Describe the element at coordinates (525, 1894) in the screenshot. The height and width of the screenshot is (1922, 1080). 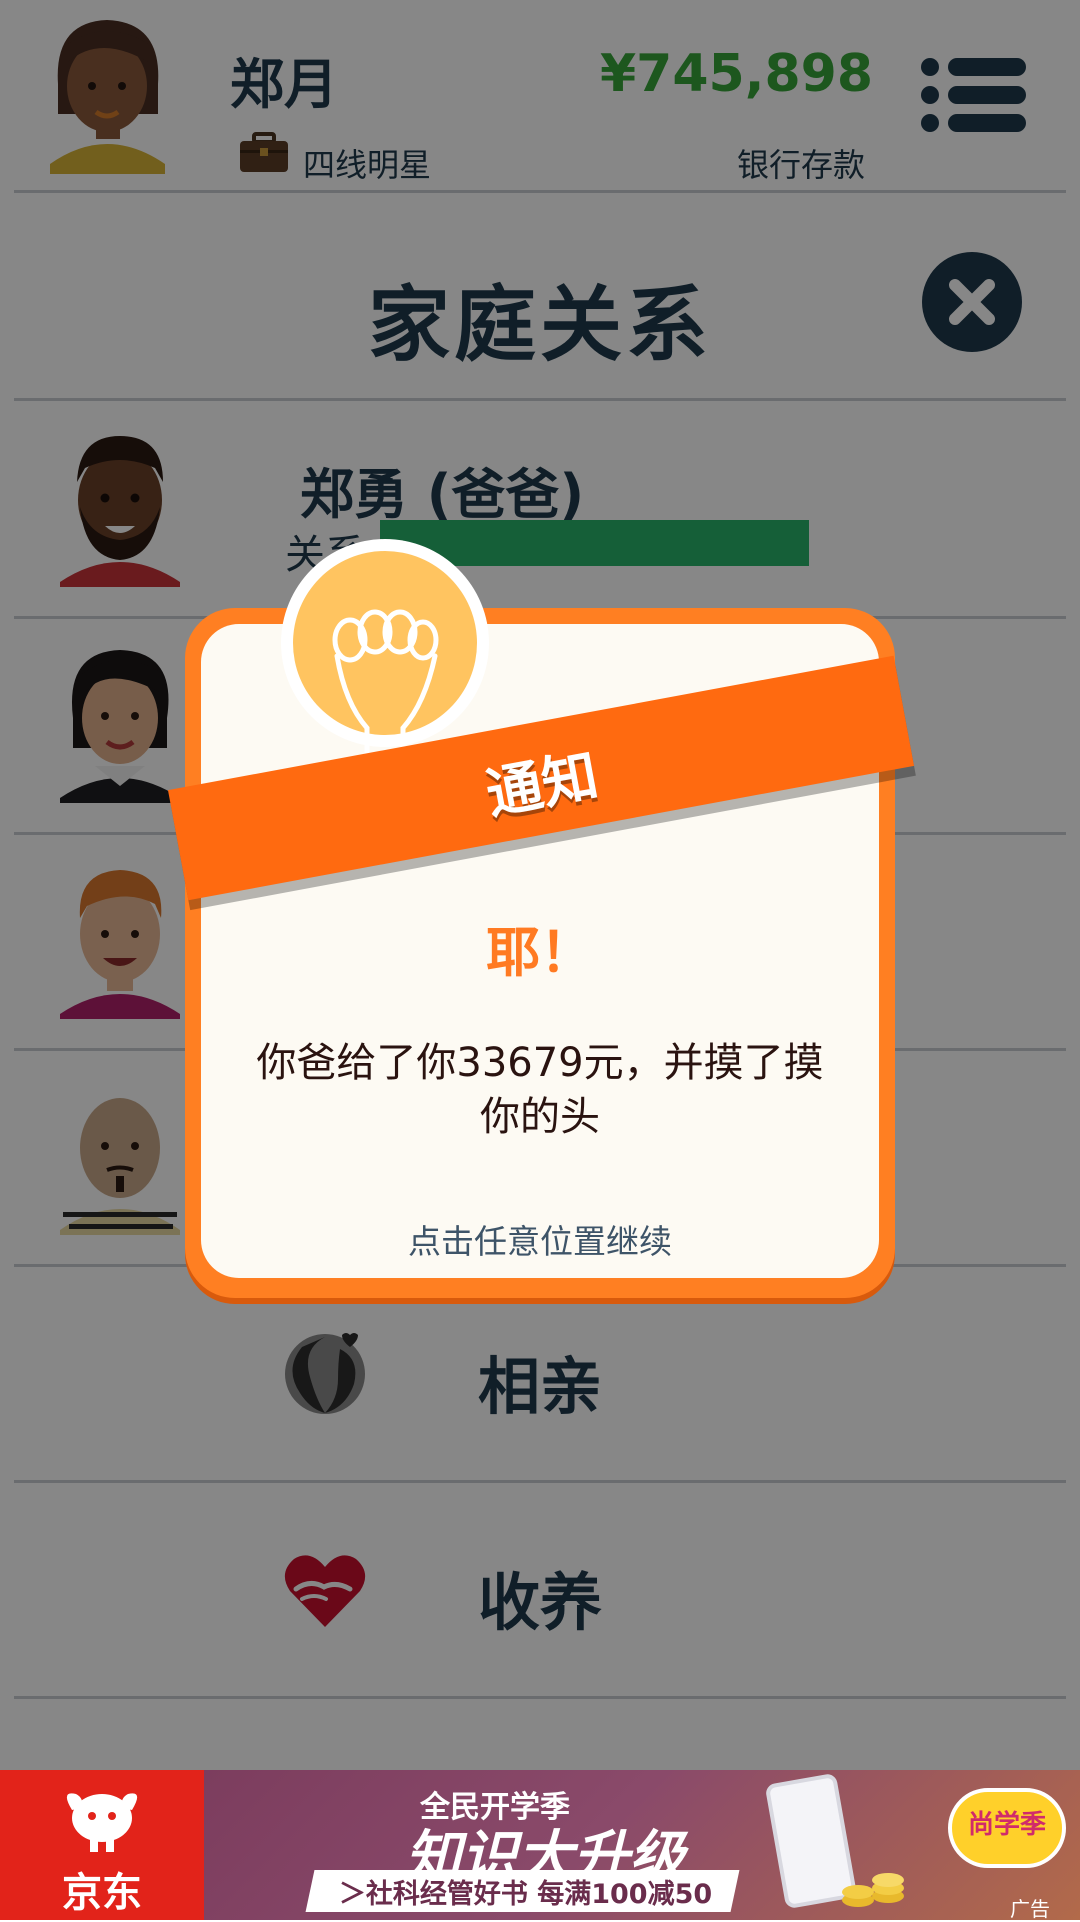
I see `ad-promo-text: ＞社科经管好书 每满100减50` at that location.